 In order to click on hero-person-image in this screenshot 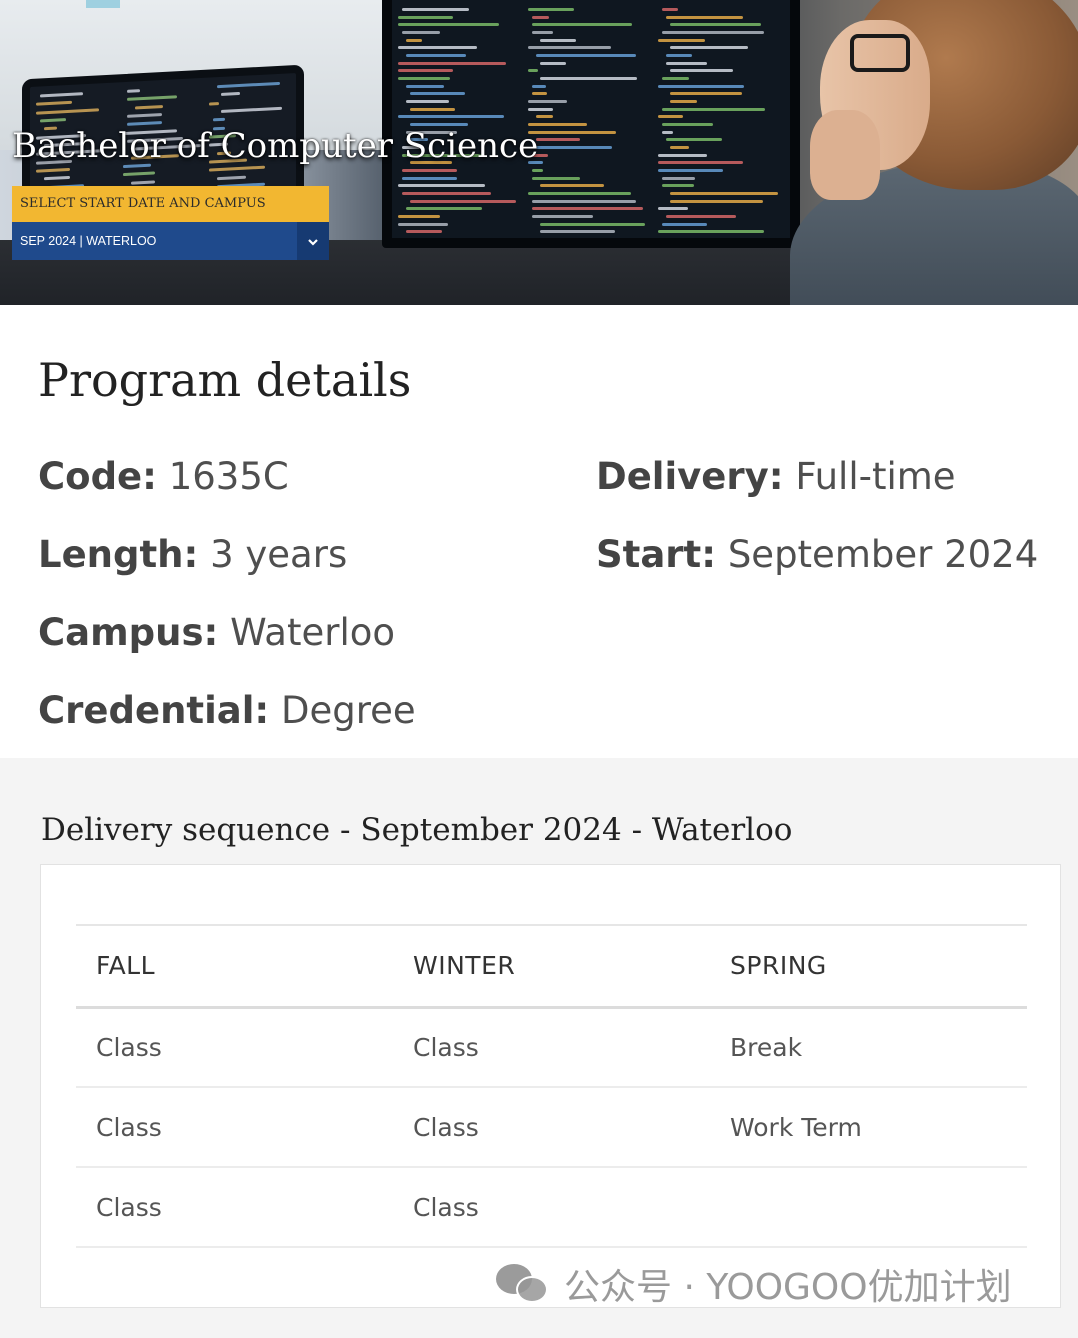, I will do `click(929, 152)`.